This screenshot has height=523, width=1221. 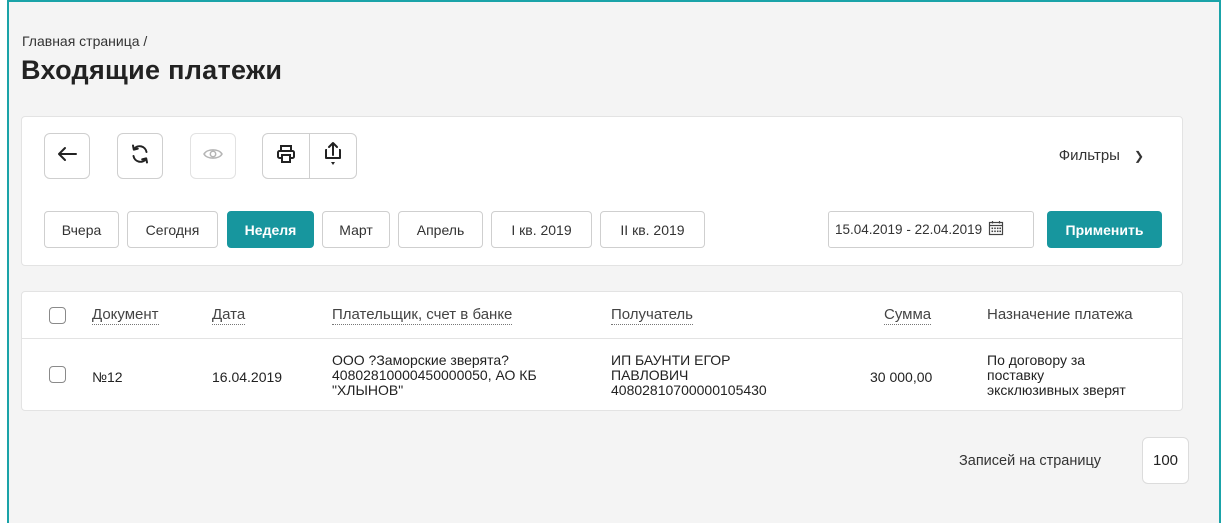 What do you see at coordinates (1056, 390) in the screenshot?
I see `purpose-line3: эксклюзивных зверят` at bounding box center [1056, 390].